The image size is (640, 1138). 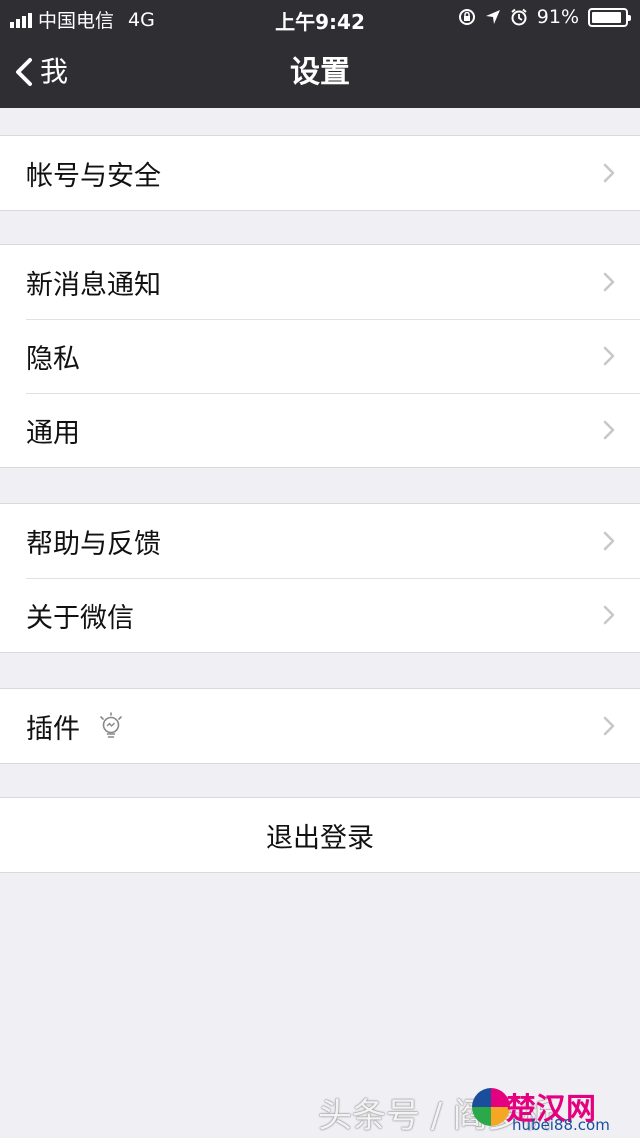 I want to click on watermark-logo: 楚汉网 hubei88.com, so click(x=552, y=1108).